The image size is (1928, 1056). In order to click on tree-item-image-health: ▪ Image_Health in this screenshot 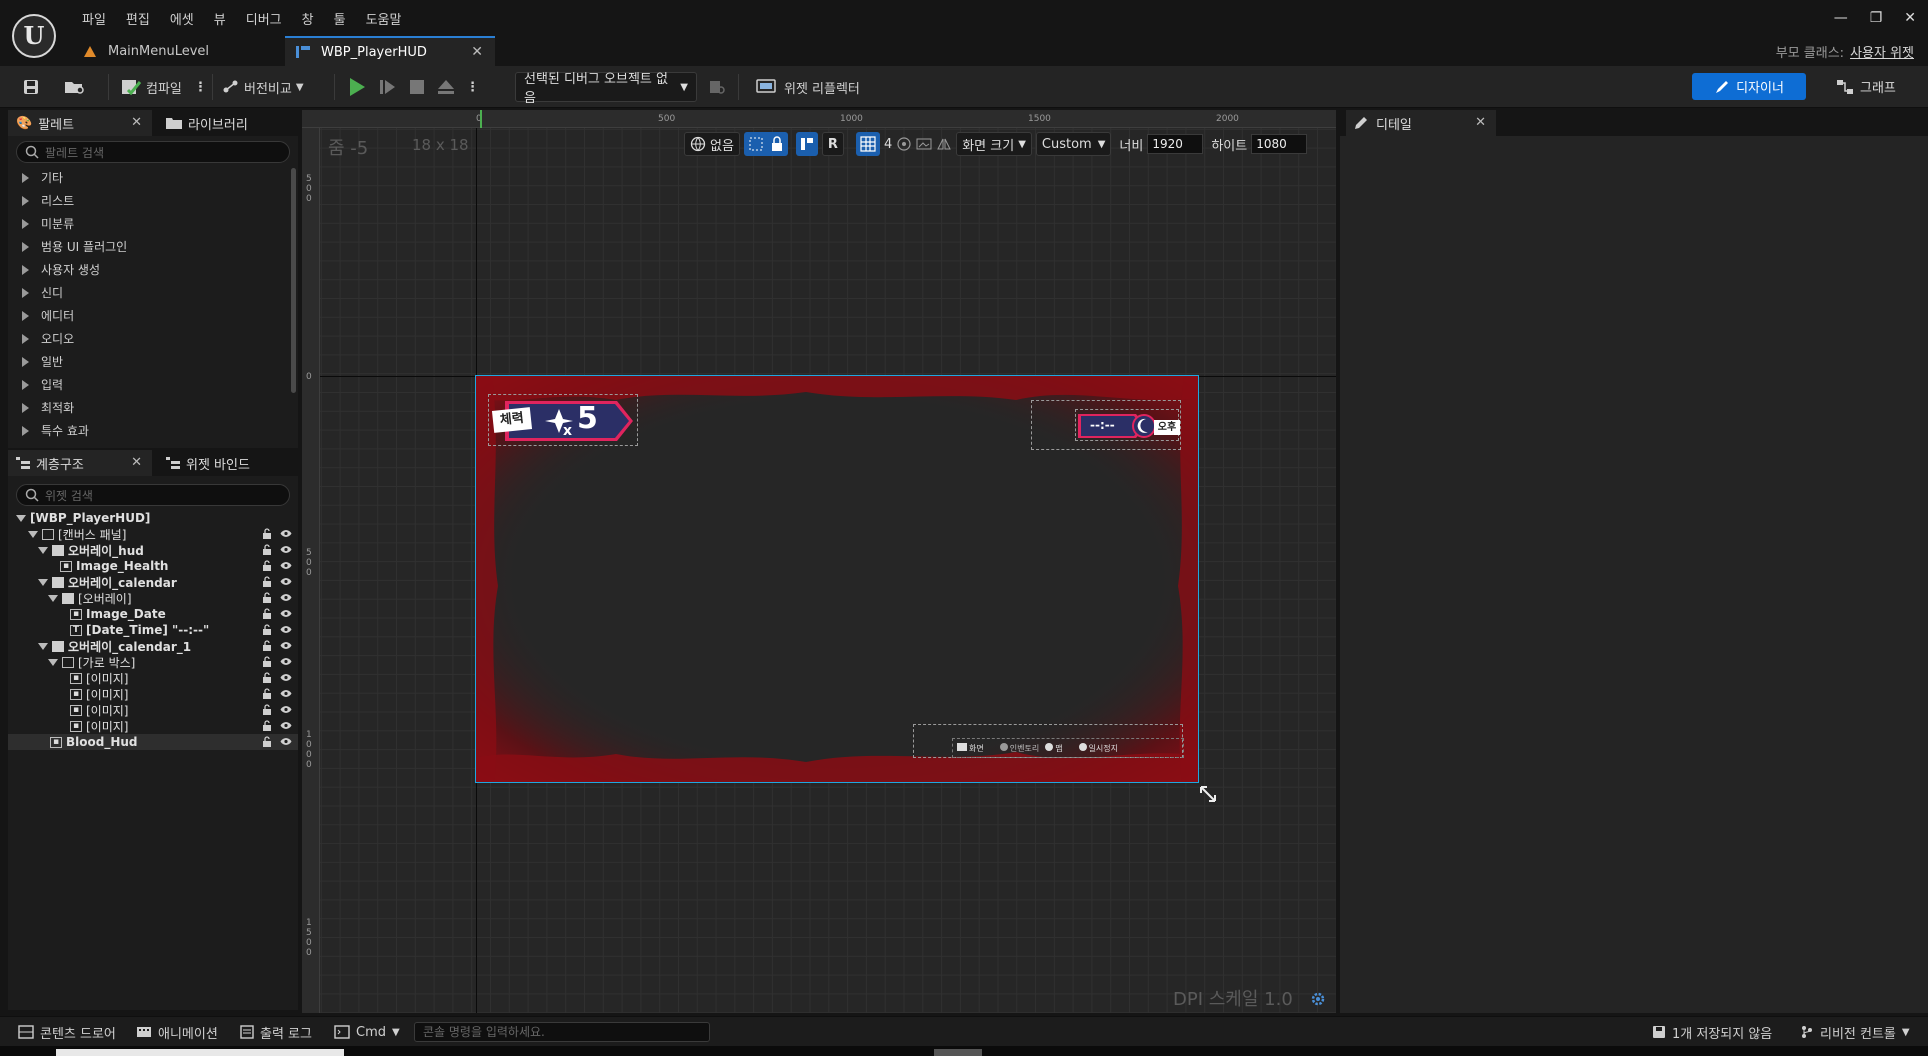, I will do `click(153, 566)`.